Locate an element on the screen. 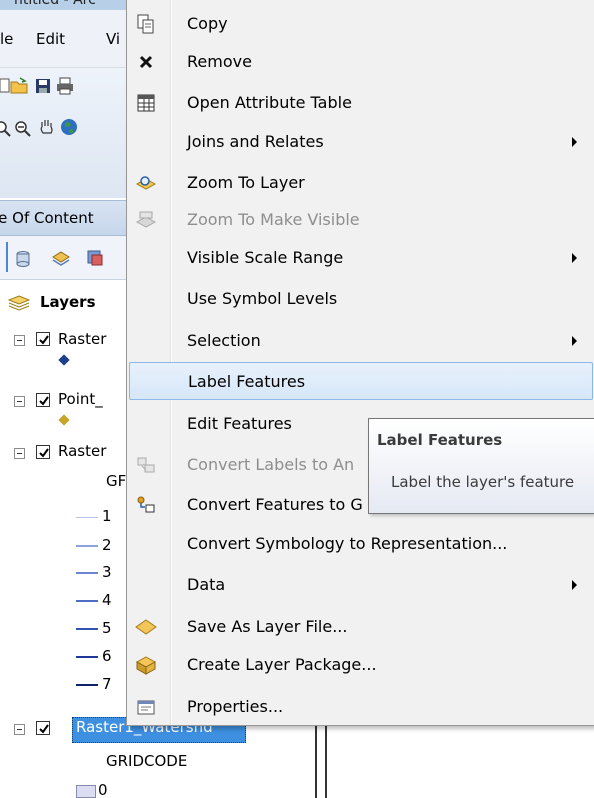 This screenshot has width=594, height=798. layer-1-checkbox is located at coordinates (43, 339).